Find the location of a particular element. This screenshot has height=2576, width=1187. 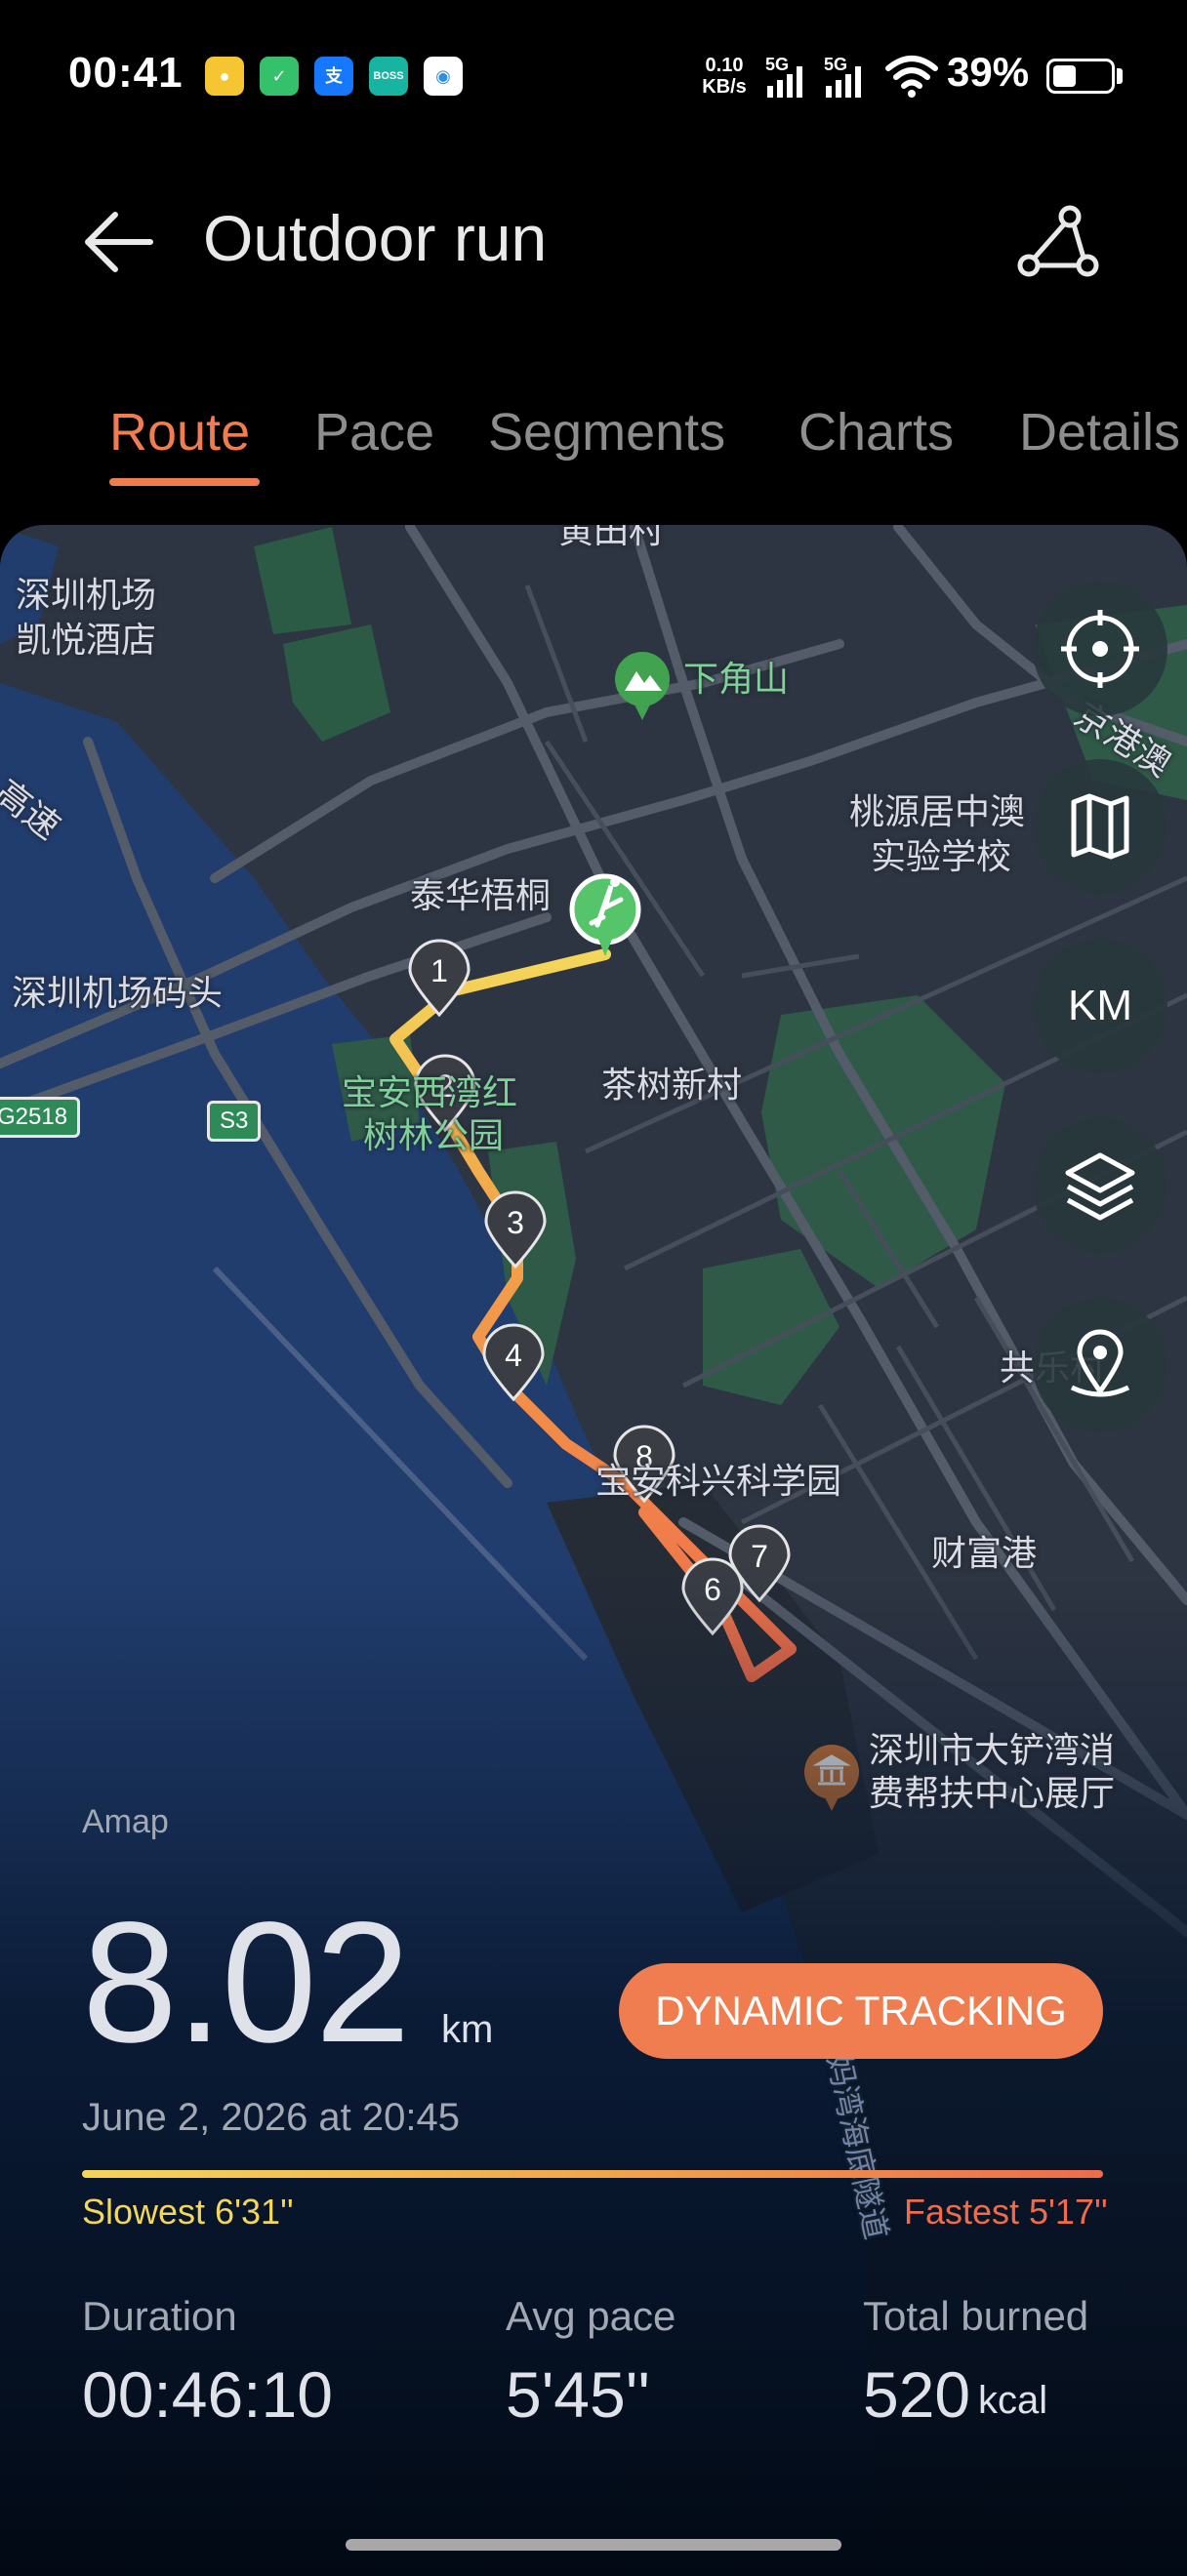

layers-button is located at coordinates (1100, 1185).